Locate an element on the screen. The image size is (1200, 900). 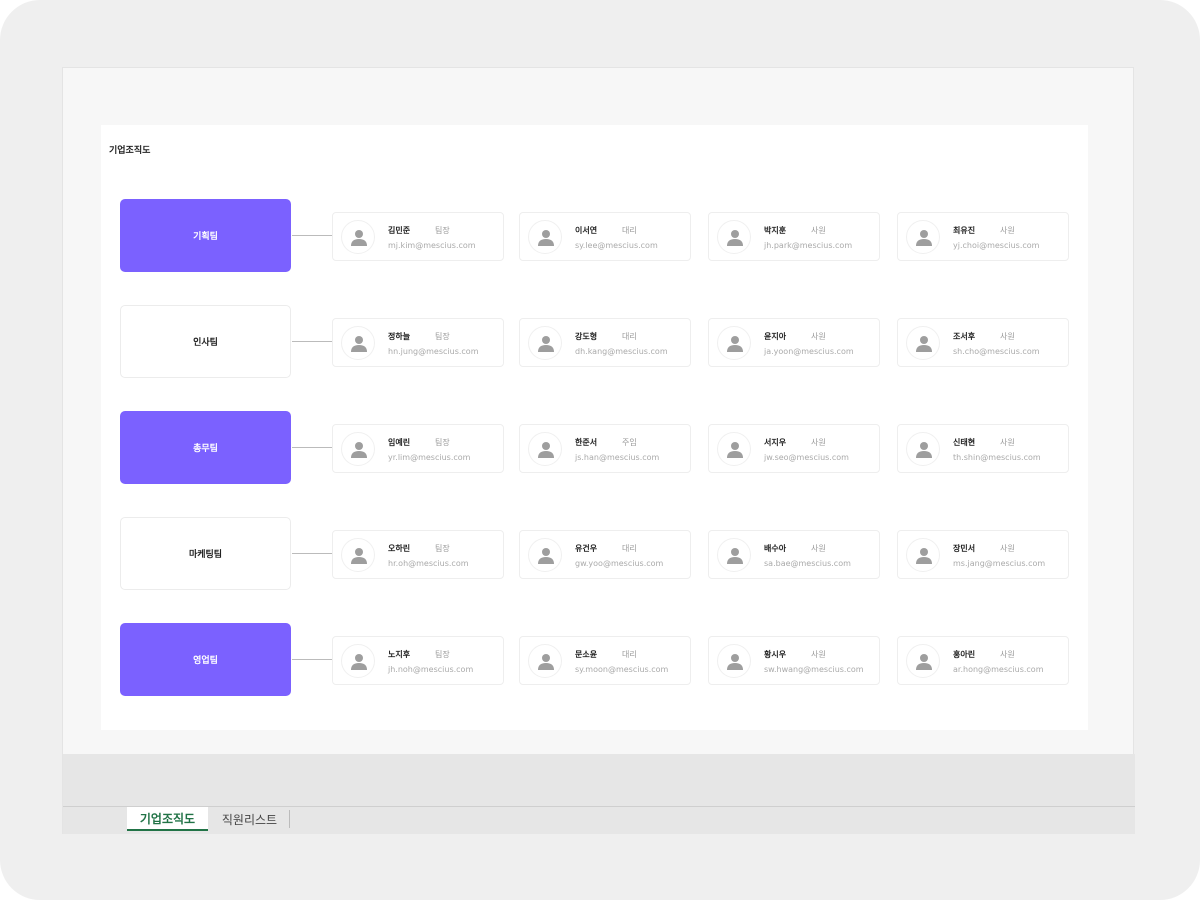
chart-title: 기업조직도 is located at coordinates (130, 151).